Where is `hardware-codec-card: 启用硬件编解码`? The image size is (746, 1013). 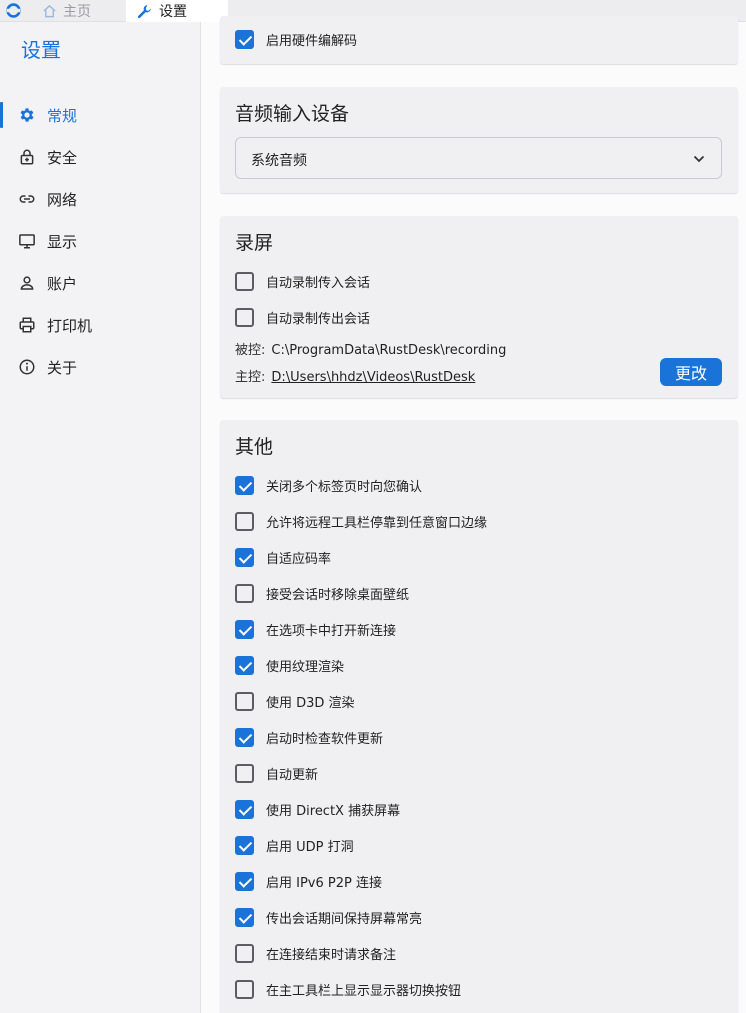
hardware-codec-card: 启用硬件编解码 is located at coordinates (479, 40).